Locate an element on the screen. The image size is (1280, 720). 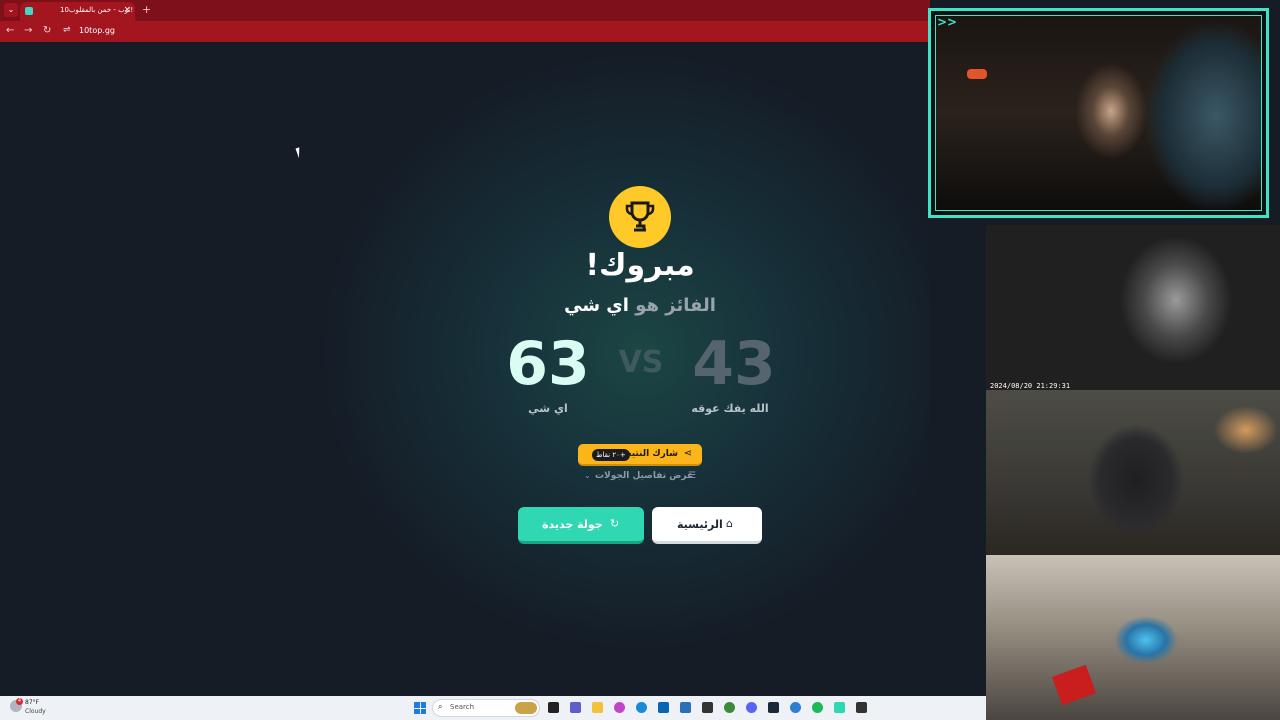
tab-title: 10توب - خمن بالمقلوب! is located at coordinates (97, 10).